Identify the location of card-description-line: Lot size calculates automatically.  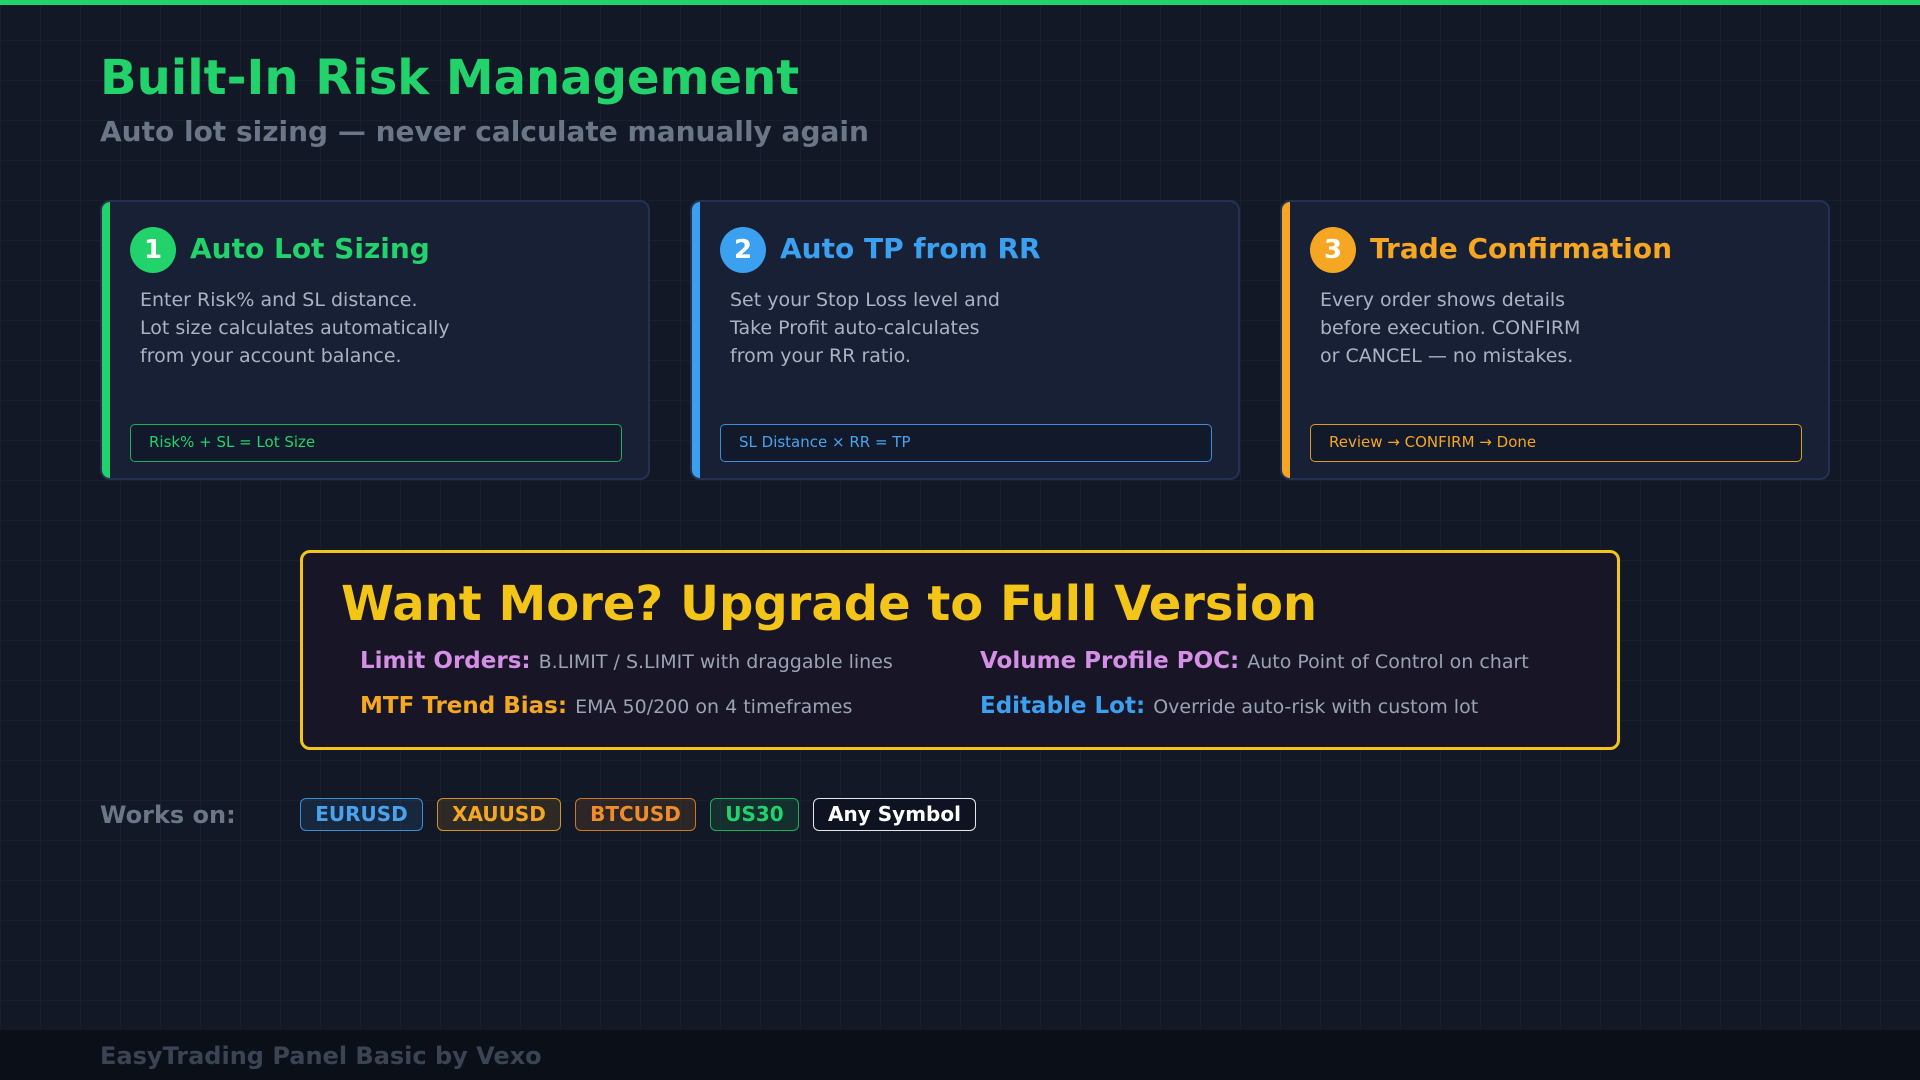
(295, 328).